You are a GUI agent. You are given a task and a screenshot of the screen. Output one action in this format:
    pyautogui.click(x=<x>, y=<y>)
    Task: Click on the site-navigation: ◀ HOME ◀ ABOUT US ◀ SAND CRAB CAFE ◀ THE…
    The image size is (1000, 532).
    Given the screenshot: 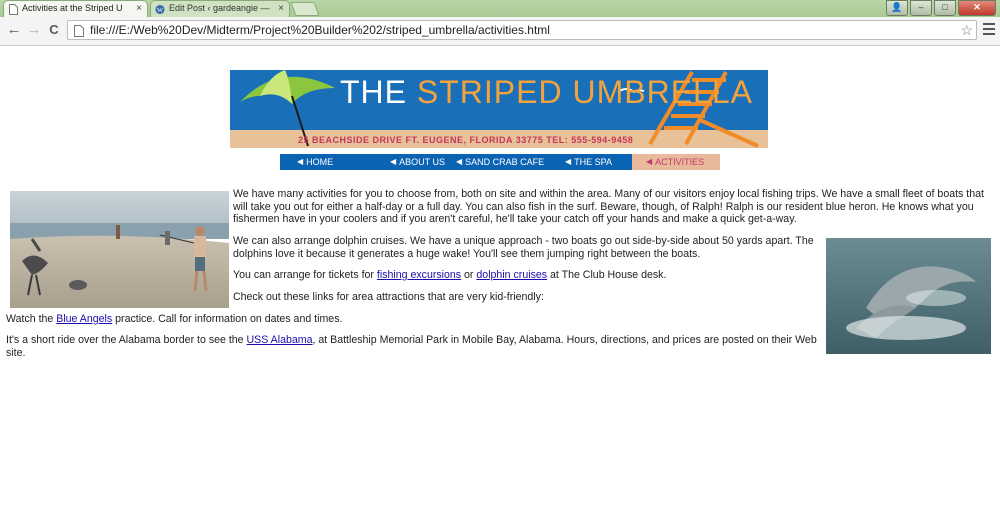 What is the action you would take?
    pyautogui.click(x=500, y=162)
    